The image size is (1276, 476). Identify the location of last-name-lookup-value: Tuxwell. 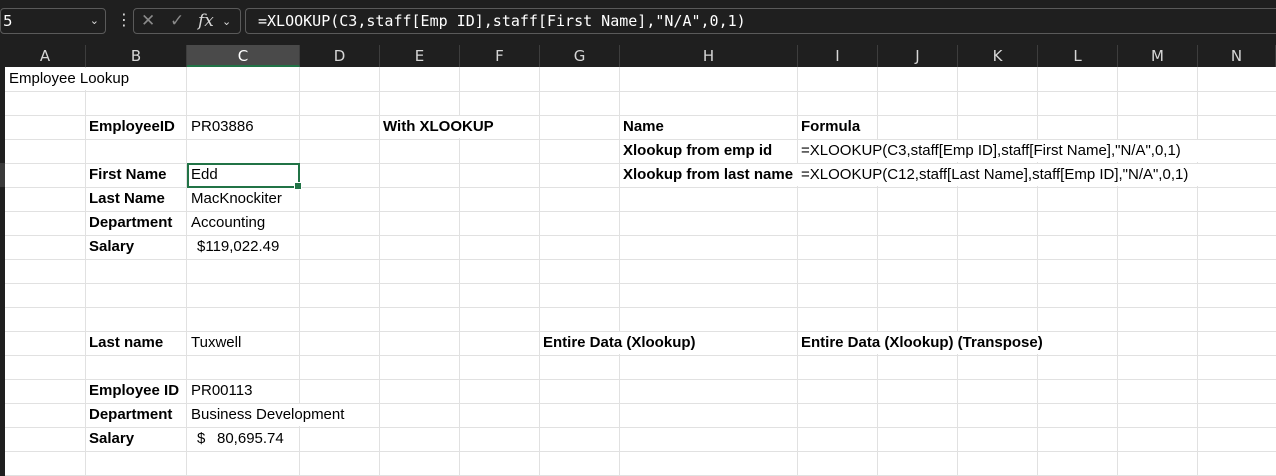
(216, 343).